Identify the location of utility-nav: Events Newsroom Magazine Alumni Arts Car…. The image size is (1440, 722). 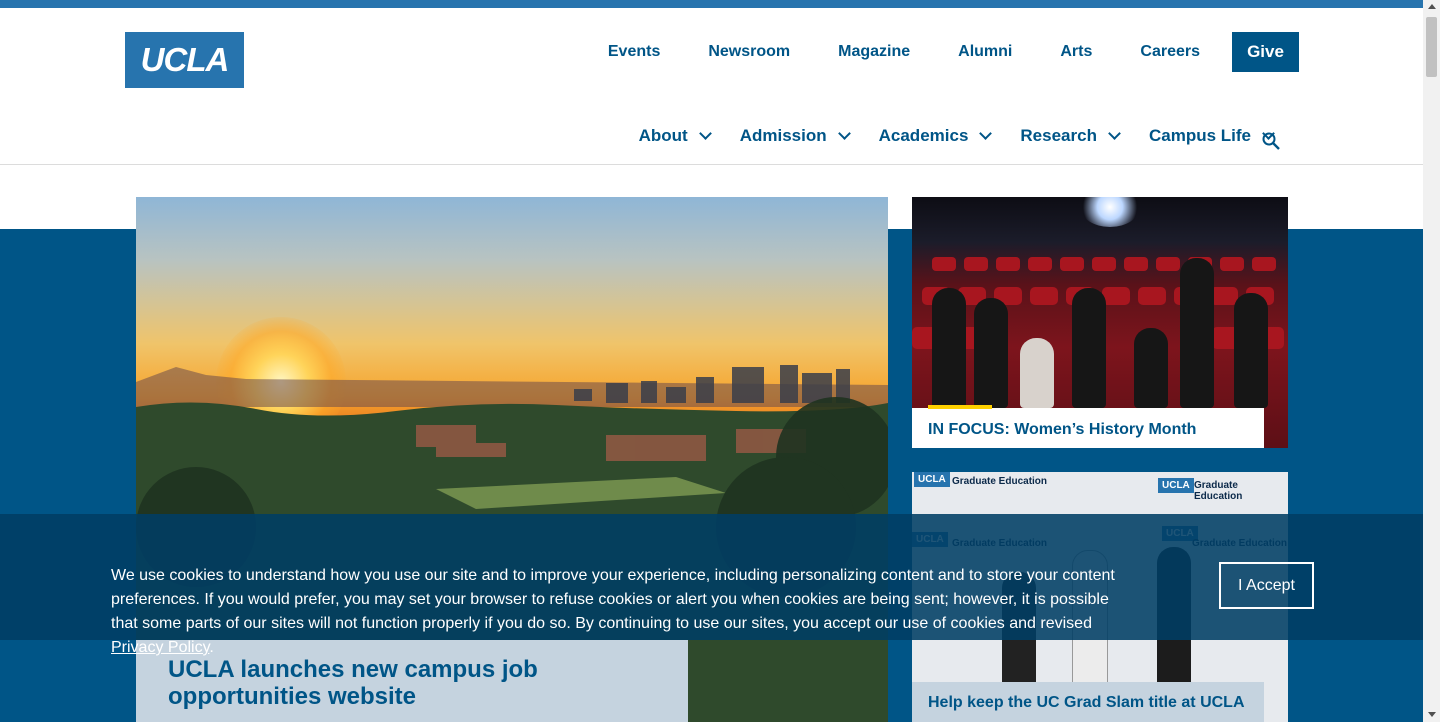
(929, 52).